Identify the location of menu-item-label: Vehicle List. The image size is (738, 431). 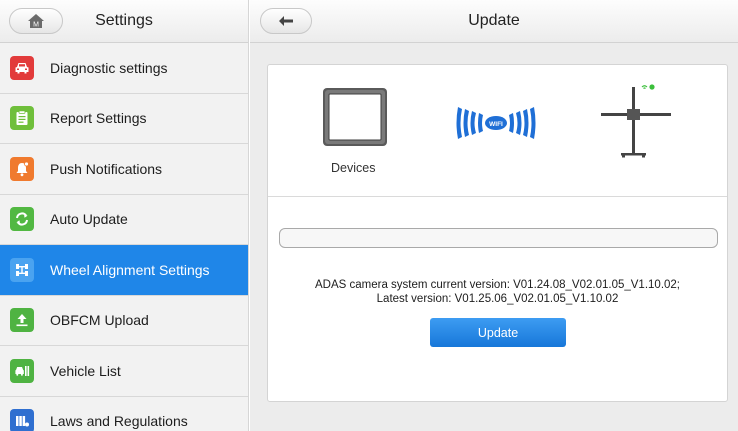
(85, 370).